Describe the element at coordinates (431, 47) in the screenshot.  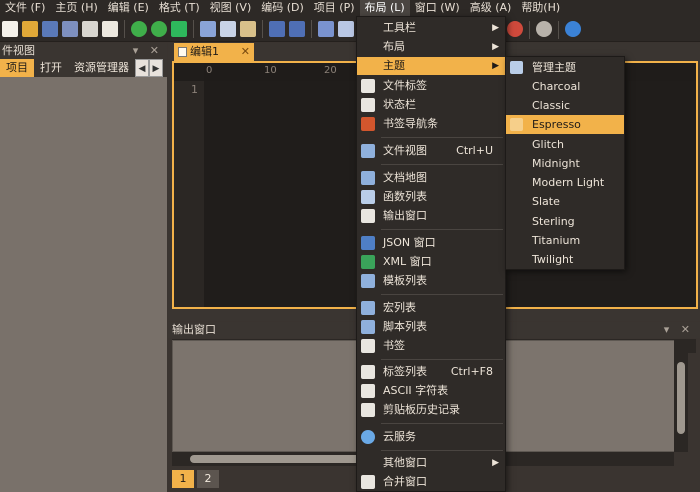
I see `menu-item-layout: 布局 ▶` at that location.